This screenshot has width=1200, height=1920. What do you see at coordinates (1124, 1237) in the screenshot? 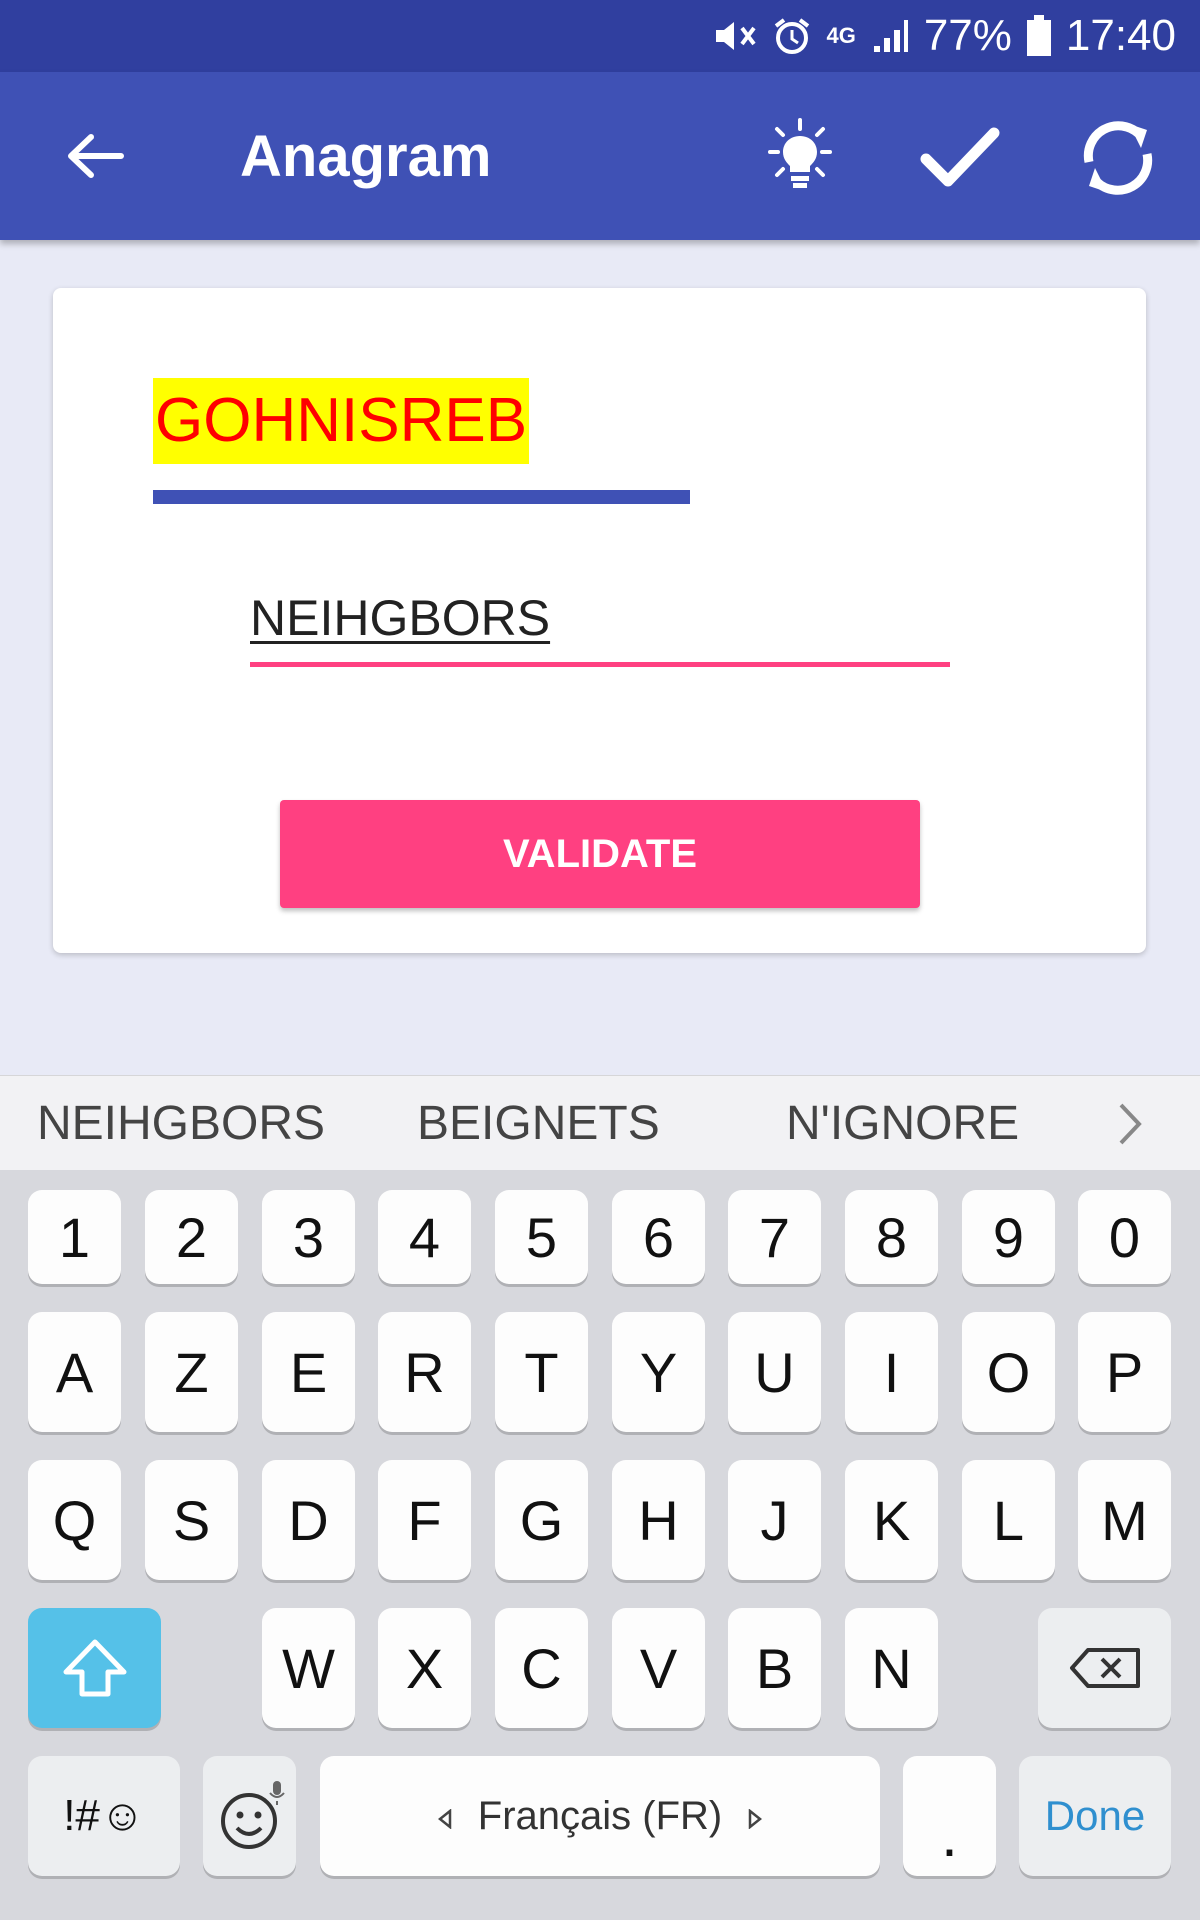
I see `key: 0` at bounding box center [1124, 1237].